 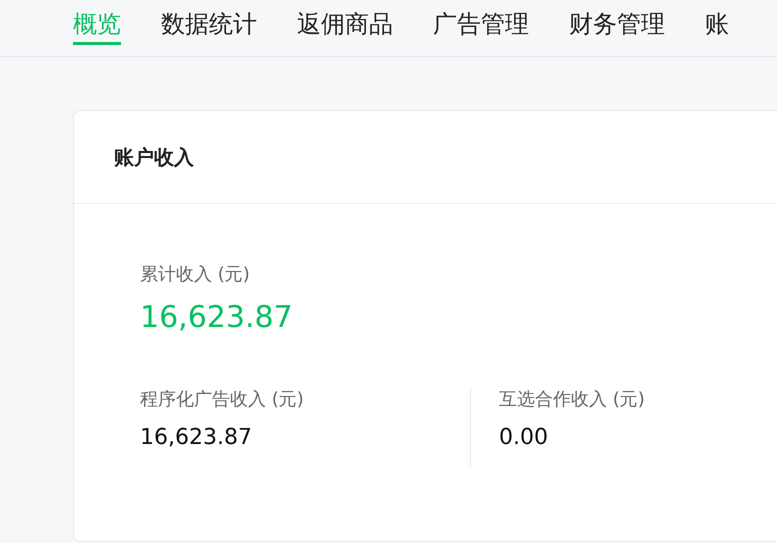 I want to click on nav-tab: 返佣商品, so click(x=345, y=22).